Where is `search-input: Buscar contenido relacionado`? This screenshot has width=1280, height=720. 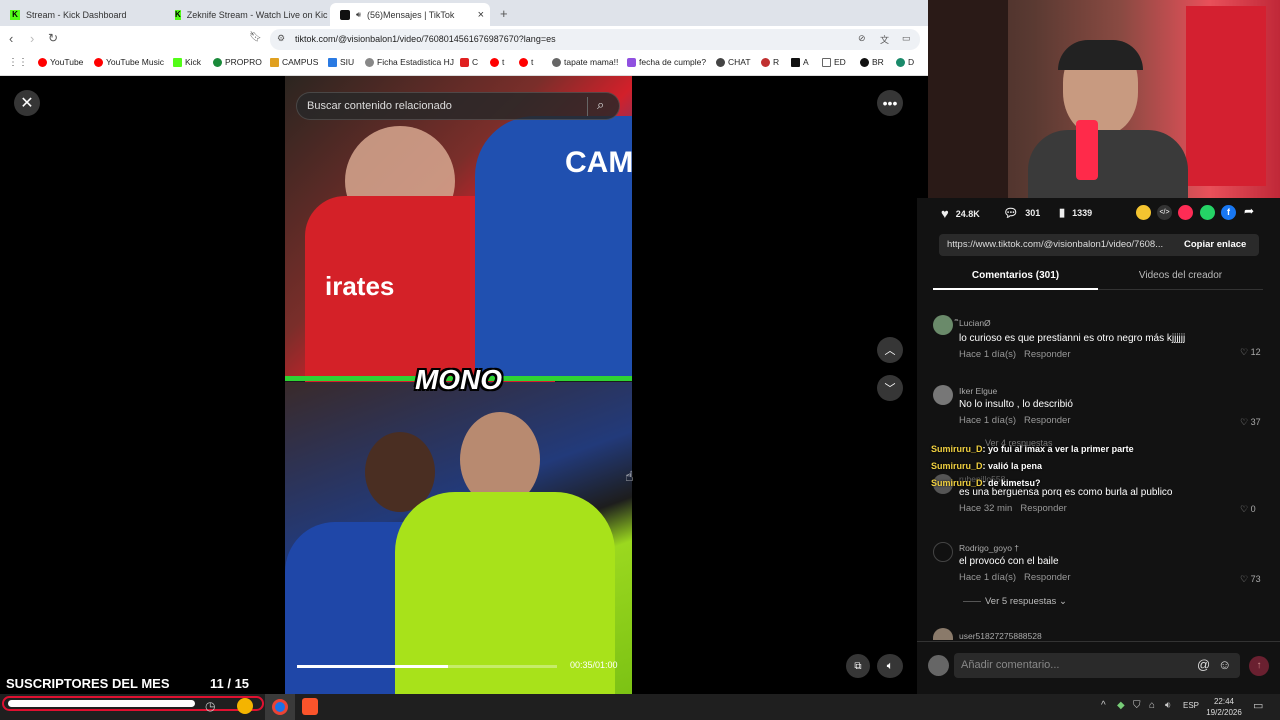
search-input: Buscar contenido relacionado is located at coordinates (379, 106).